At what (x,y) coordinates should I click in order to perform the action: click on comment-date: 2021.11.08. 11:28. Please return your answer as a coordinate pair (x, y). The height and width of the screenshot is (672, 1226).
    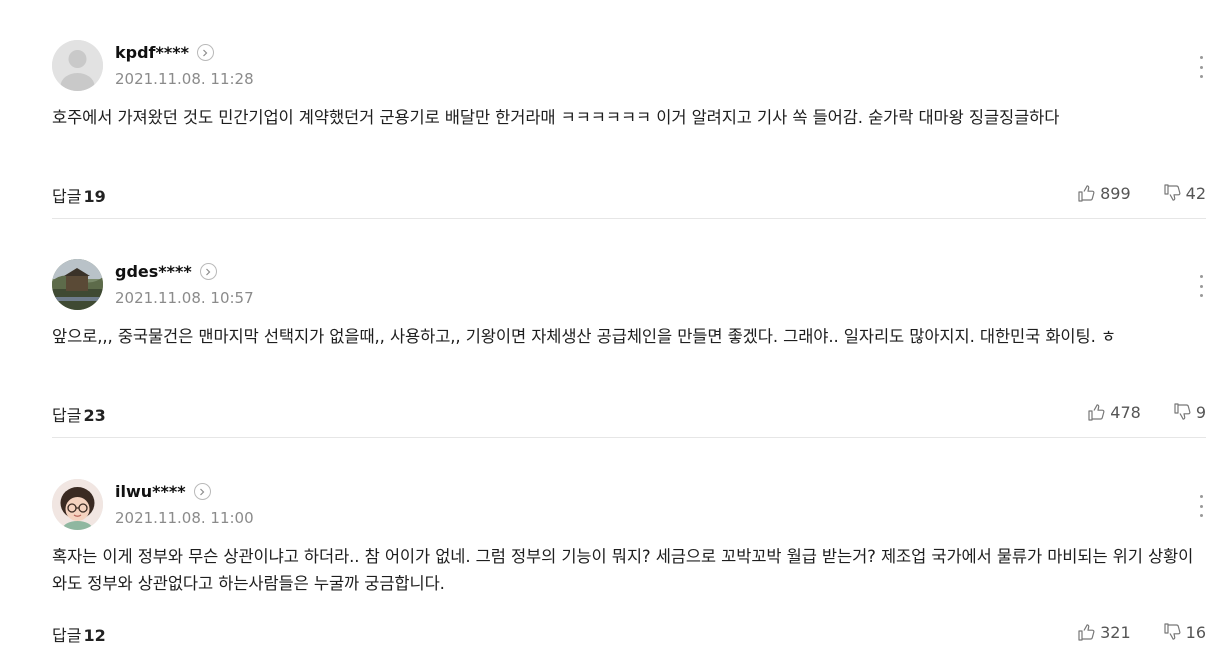
    Looking at the image, I should click on (184, 79).